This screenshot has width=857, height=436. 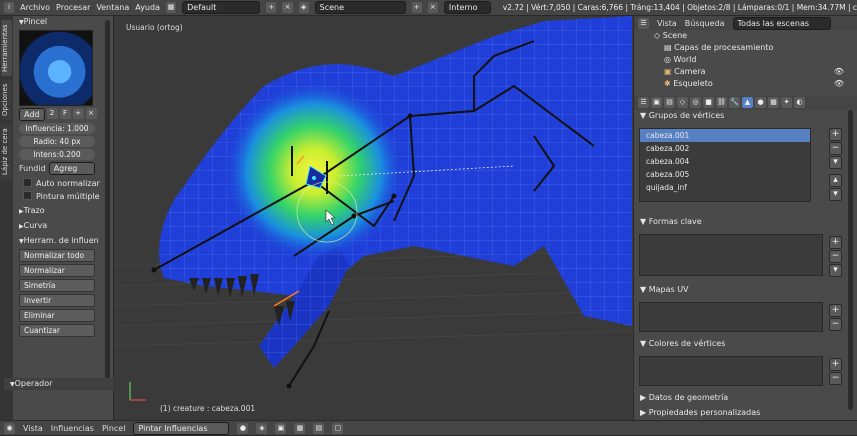 I want to click on menu-vista: Vista, so click(x=33, y=428).